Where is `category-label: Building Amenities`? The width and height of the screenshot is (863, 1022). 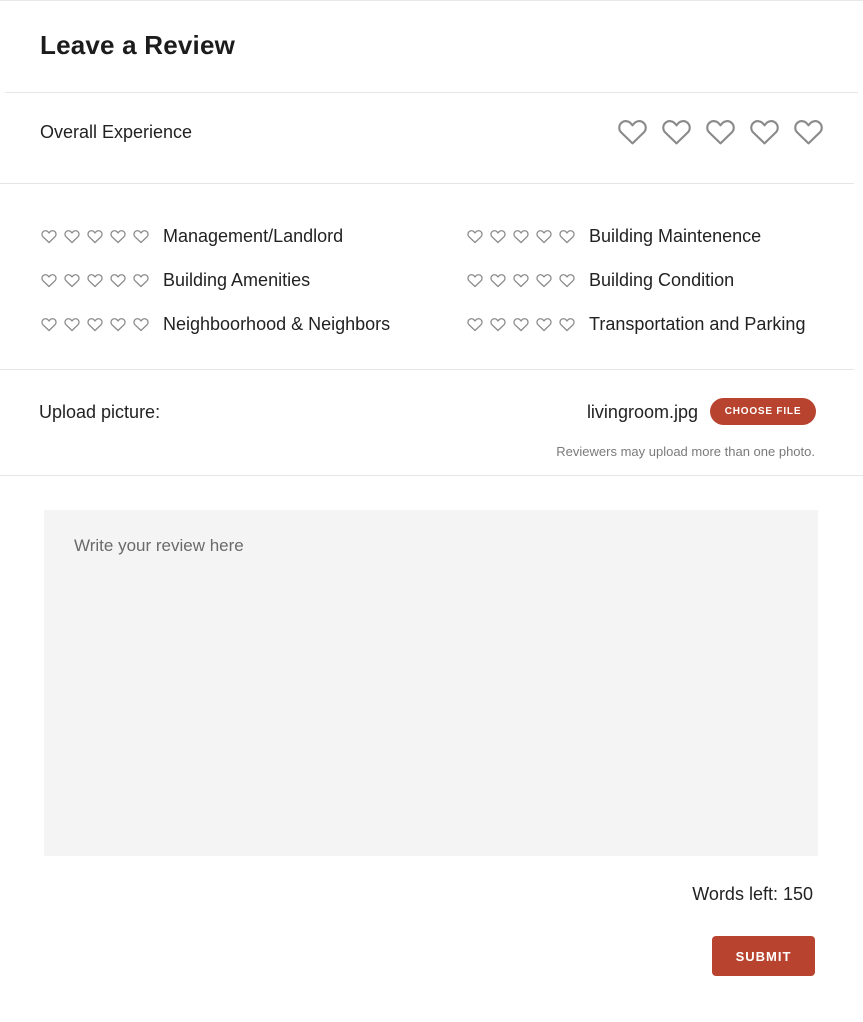
category-label: Building Amenities is located at coordinates (237, 280).